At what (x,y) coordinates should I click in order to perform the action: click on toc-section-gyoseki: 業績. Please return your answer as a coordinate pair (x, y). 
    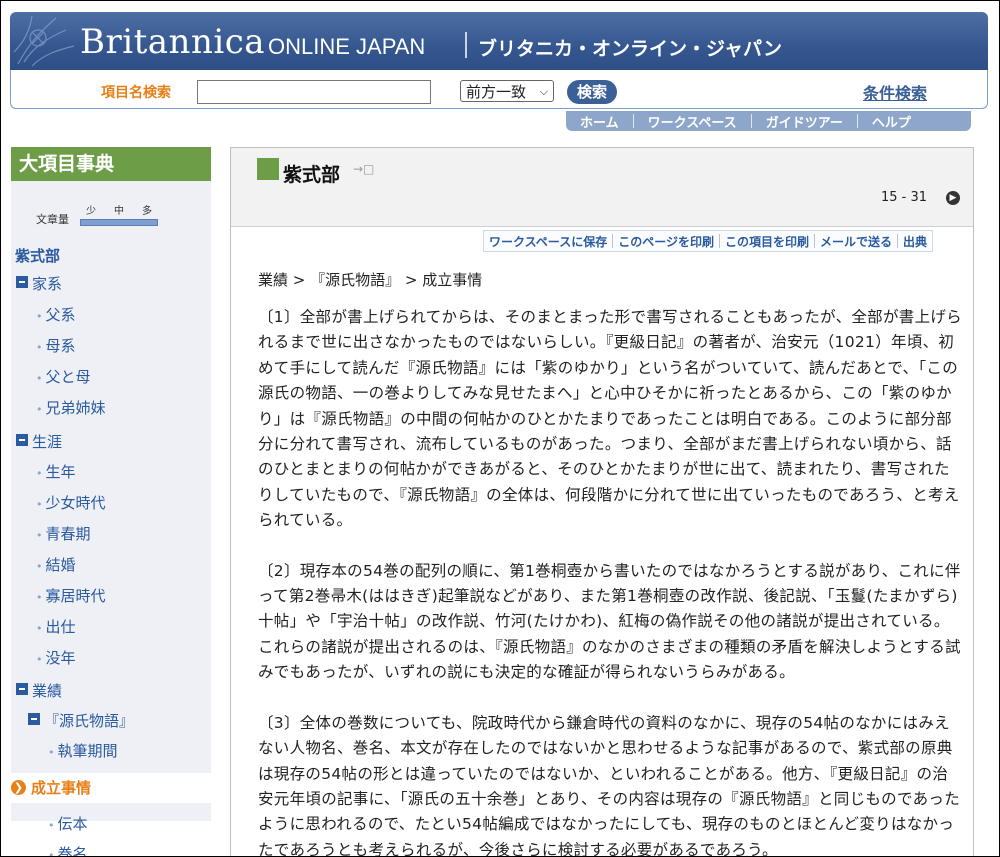
    Looking at the image, I should click on (39, 690).